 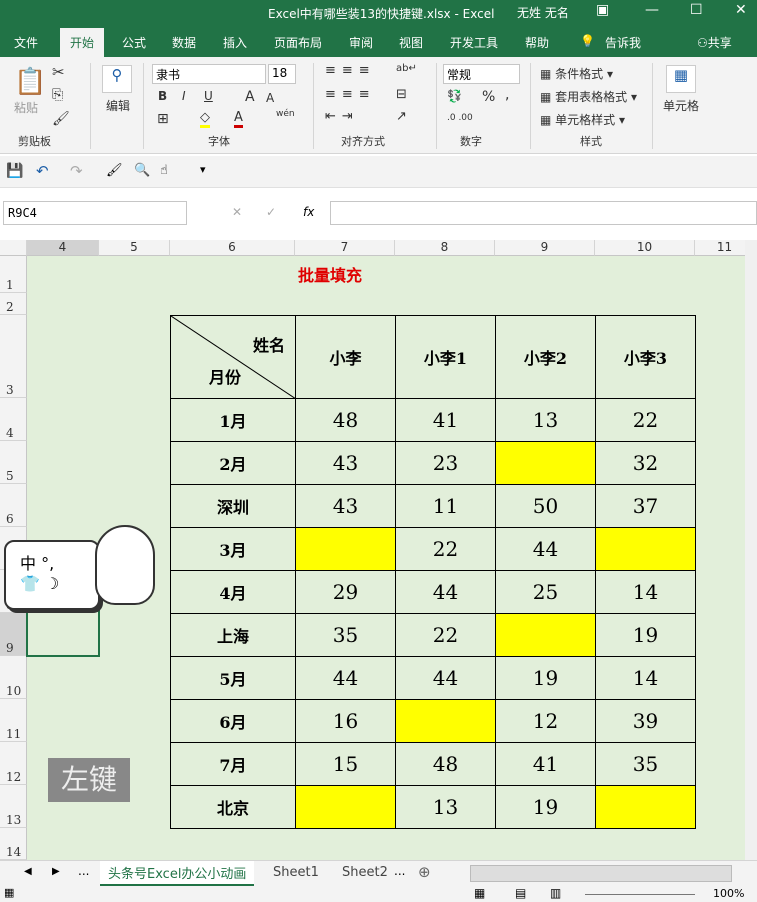 I want to click on bold-button: B, so click(x=162, y=96).